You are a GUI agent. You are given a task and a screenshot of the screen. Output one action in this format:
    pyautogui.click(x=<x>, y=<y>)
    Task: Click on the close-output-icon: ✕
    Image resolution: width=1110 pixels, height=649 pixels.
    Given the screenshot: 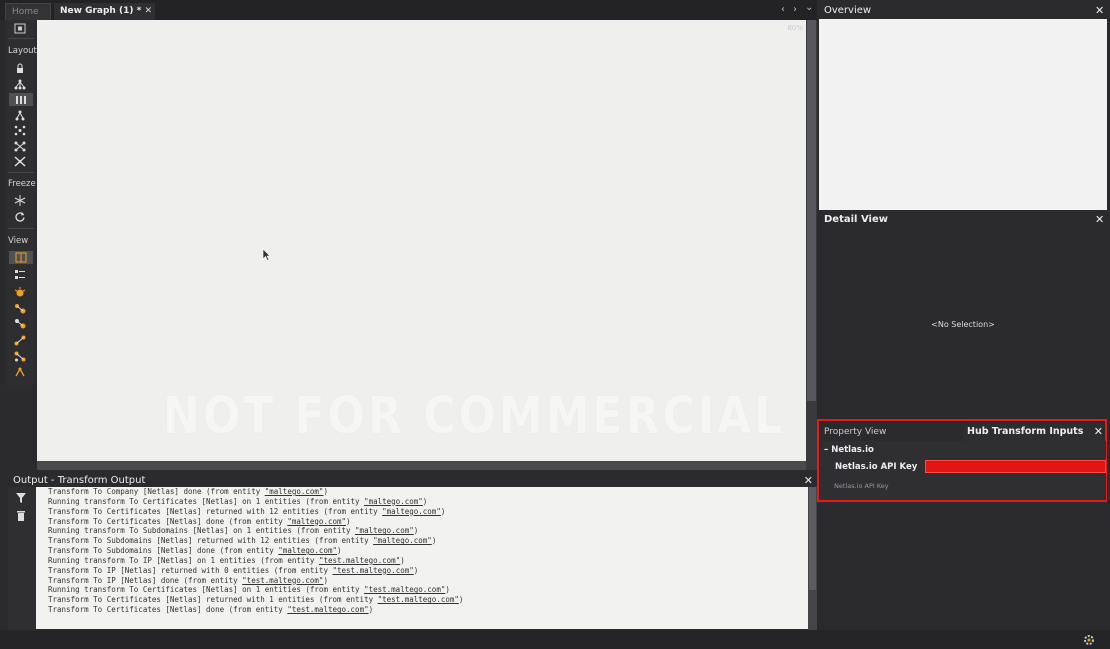 What is the action you would take?
    pyautogui.click(x=808, y=480)
    